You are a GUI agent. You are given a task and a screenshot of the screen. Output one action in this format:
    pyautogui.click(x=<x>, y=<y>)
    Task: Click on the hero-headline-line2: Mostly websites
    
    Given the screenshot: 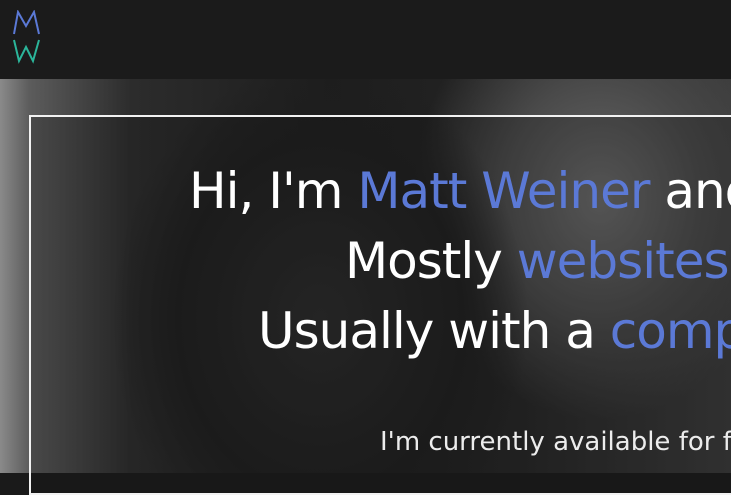 What is the action you would take?
    pyautogui.click(x=537, y=261)
    